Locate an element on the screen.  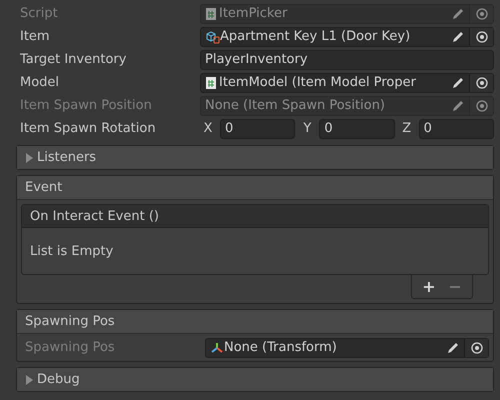
axis-label: Z is located at coordinates (406, 128).